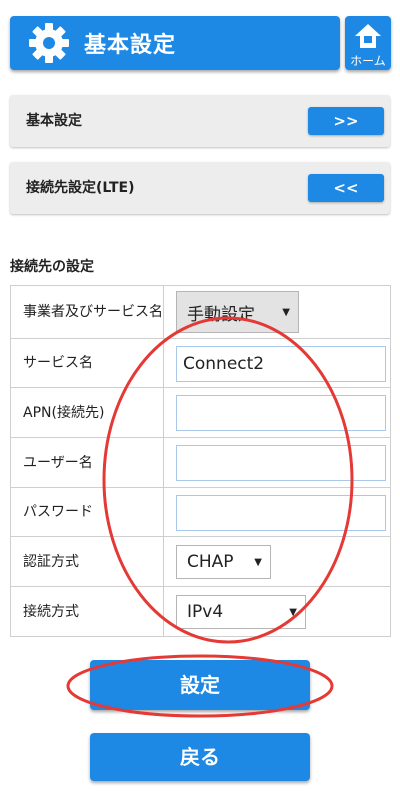  Describe the element at coordinates (281, 463) in the screenshot. I see `username-input` at that location.